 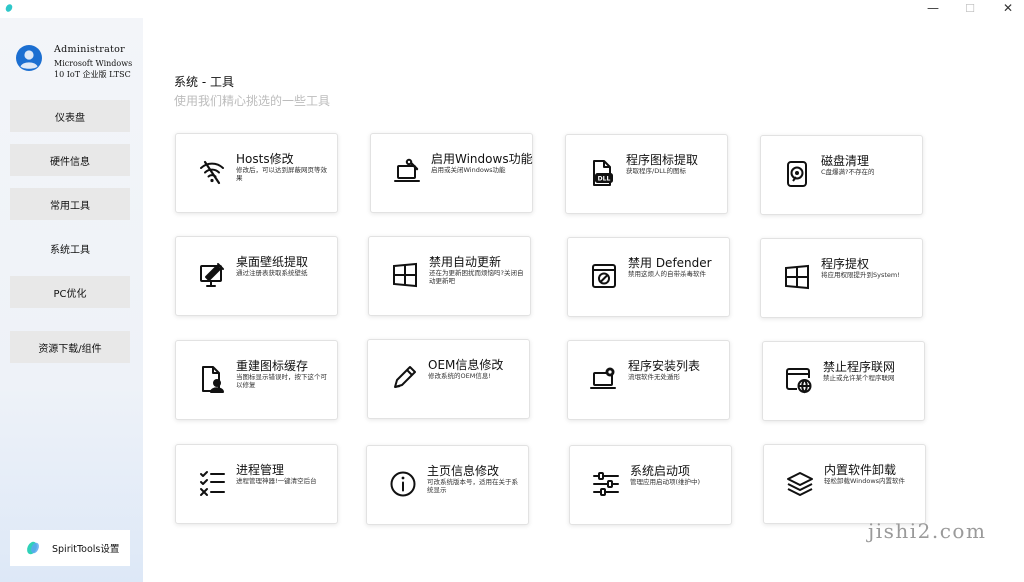 What do you see at coordinates (403, 484) in the screenshot?
I see `info-circle-icon` at bounding box center [403, 484].